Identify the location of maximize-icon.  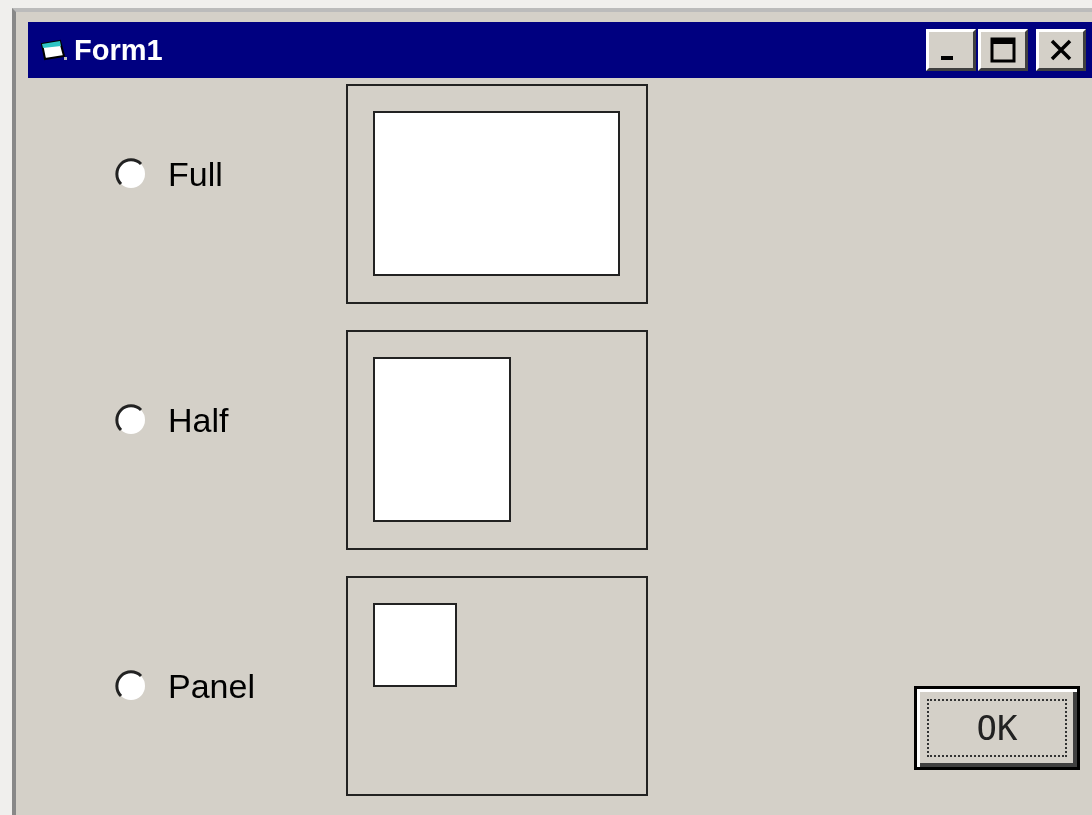
(1003, 50).